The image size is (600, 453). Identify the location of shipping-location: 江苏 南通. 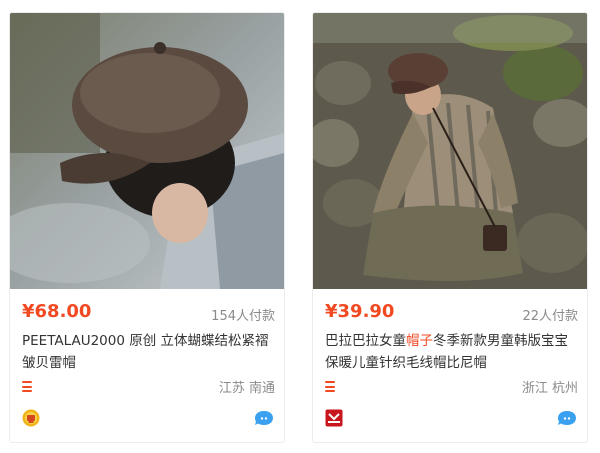
(246, 388).